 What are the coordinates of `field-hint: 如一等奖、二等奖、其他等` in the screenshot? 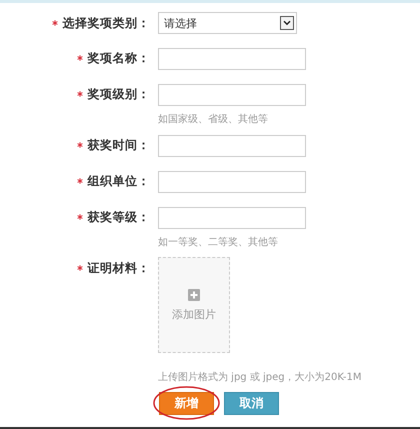 It's located at (218, 242).